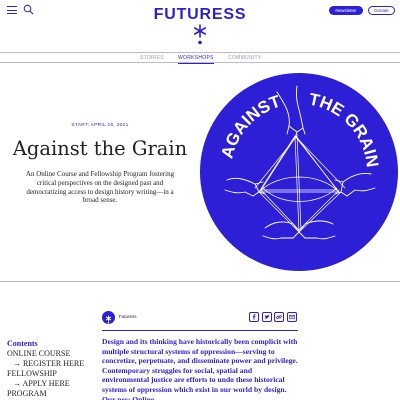  What do you see at coordinates (200, 281) in the screenshot?
I see `section-divider` at bounding box center [200, 281].